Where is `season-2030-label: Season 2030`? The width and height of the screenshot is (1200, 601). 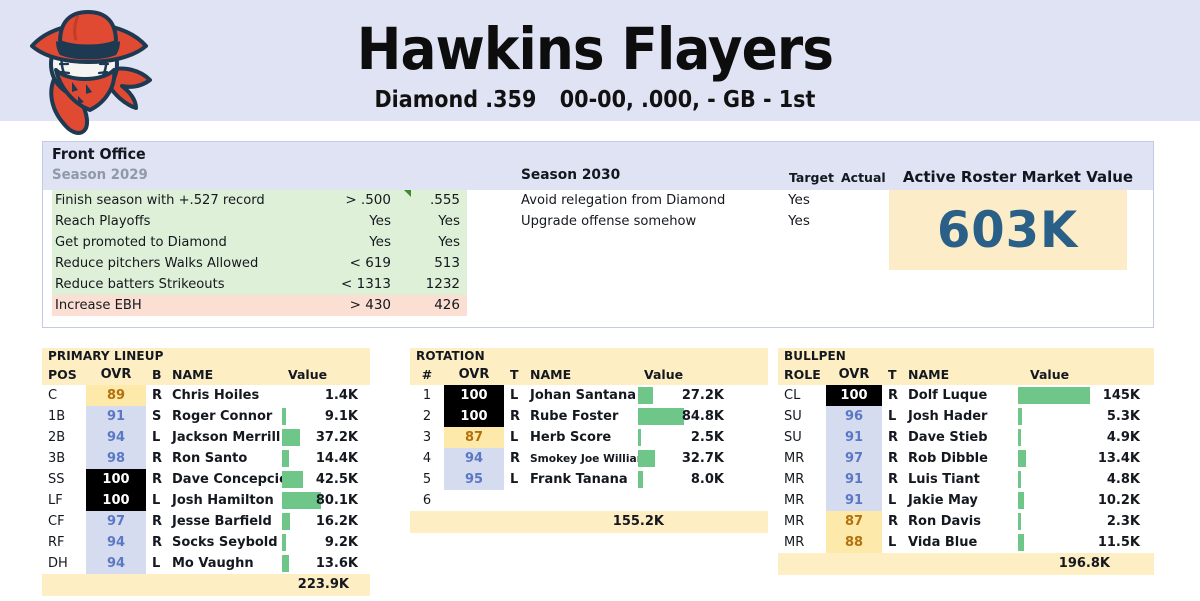 season-2030-label: Season 2030 is located at coordinates (571, 175).